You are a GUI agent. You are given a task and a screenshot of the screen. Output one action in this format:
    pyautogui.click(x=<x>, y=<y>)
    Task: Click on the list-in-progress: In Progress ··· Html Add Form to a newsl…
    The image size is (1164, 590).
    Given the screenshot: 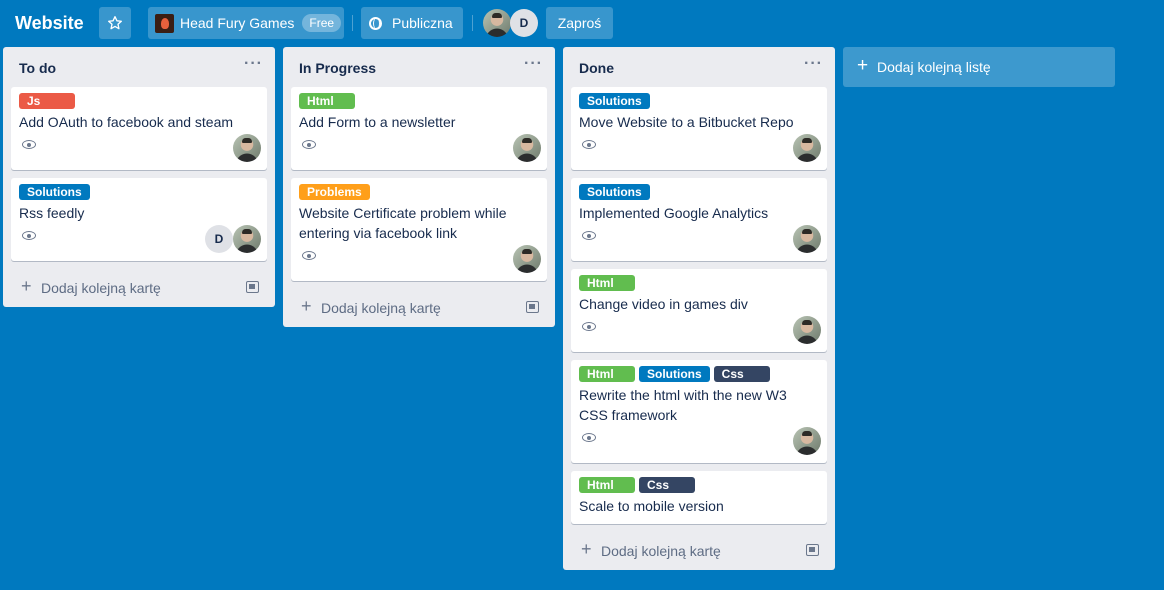 What is the action you would take?
    pyautogui.click(x=419, y=187)
    